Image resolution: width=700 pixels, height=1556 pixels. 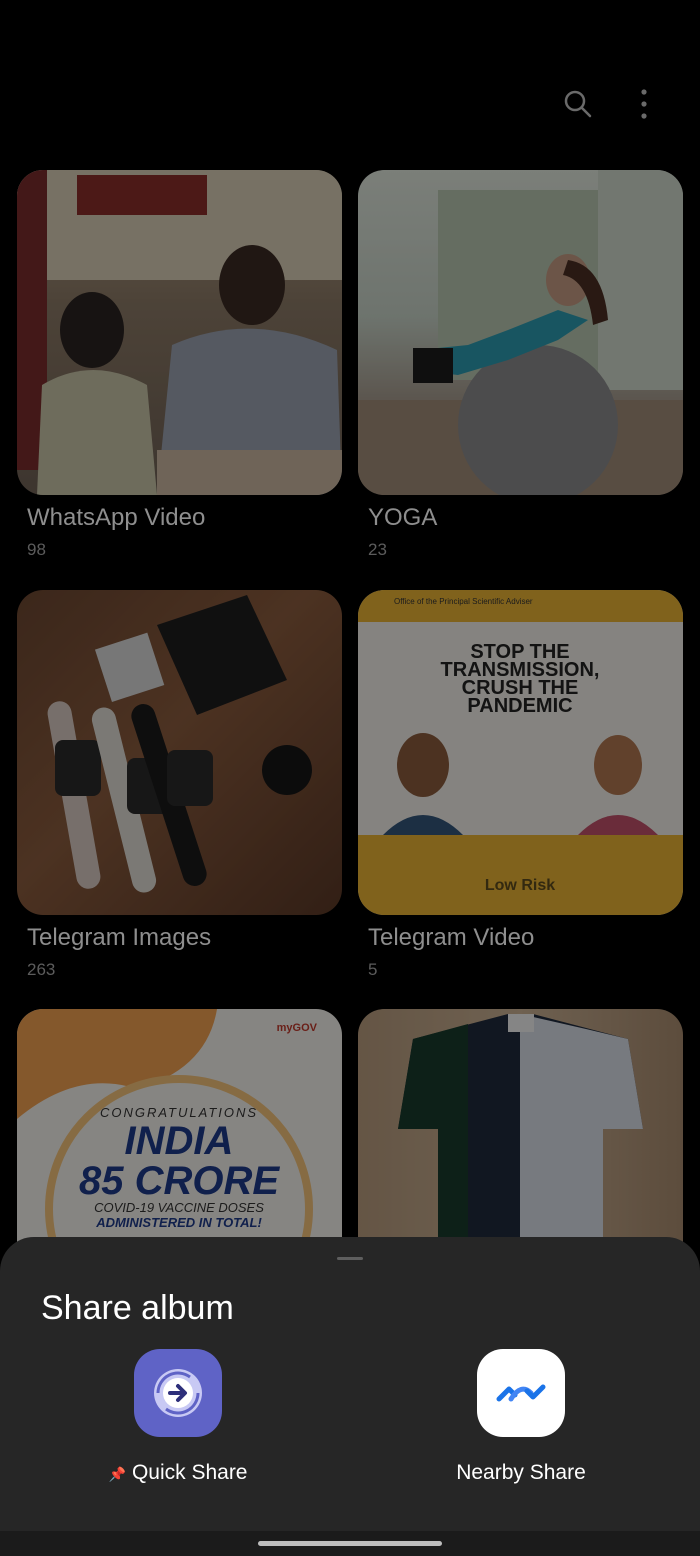 What do you see at coordinates (178, 1222) in the screenshot?
I see `poster-text: ADMINISTERED IN TOTAL!` at bounding box center [178, 1222].